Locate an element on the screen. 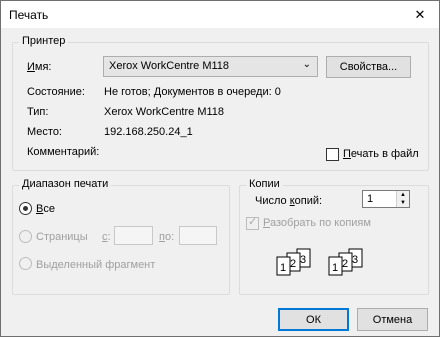 This screenshot has width=440, height=337. collate-label: Разобрать по копиям is located at coordinates (317, 223).